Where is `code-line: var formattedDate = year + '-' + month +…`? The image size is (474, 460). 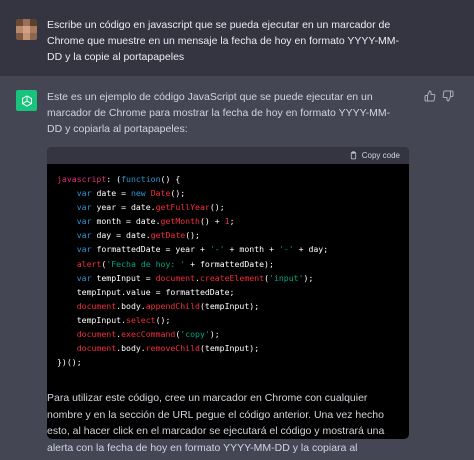
code-line: var formattedDate = year + '-' + month +… is located at coordinates (228, 249).